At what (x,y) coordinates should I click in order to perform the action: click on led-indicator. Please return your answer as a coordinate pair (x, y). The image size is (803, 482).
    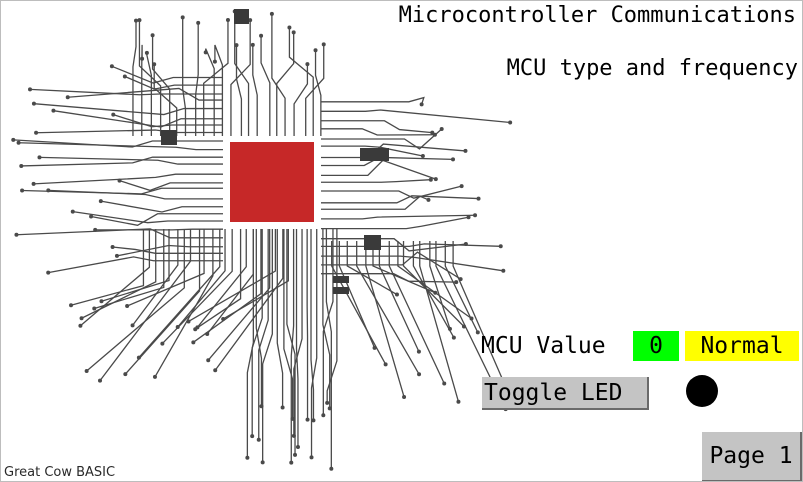
    Looking at the image, I should click on (702, 391).